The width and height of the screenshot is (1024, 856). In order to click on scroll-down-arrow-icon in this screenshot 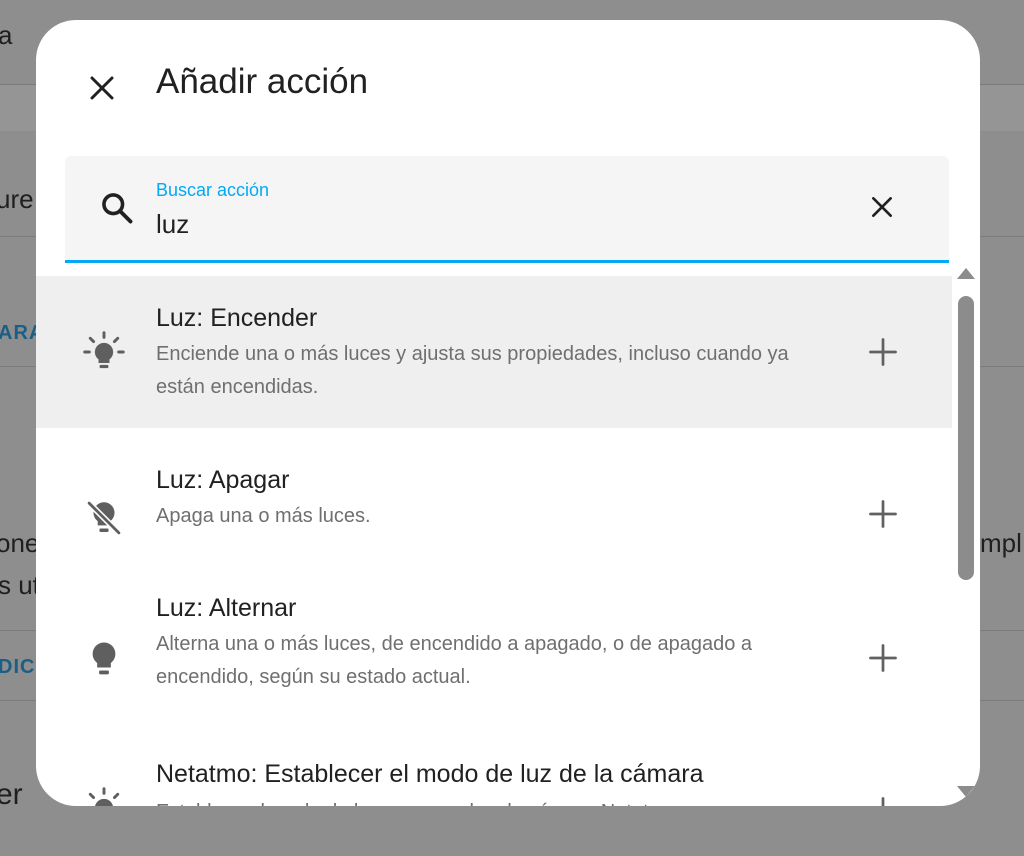, I will do `click(966, 791)`.